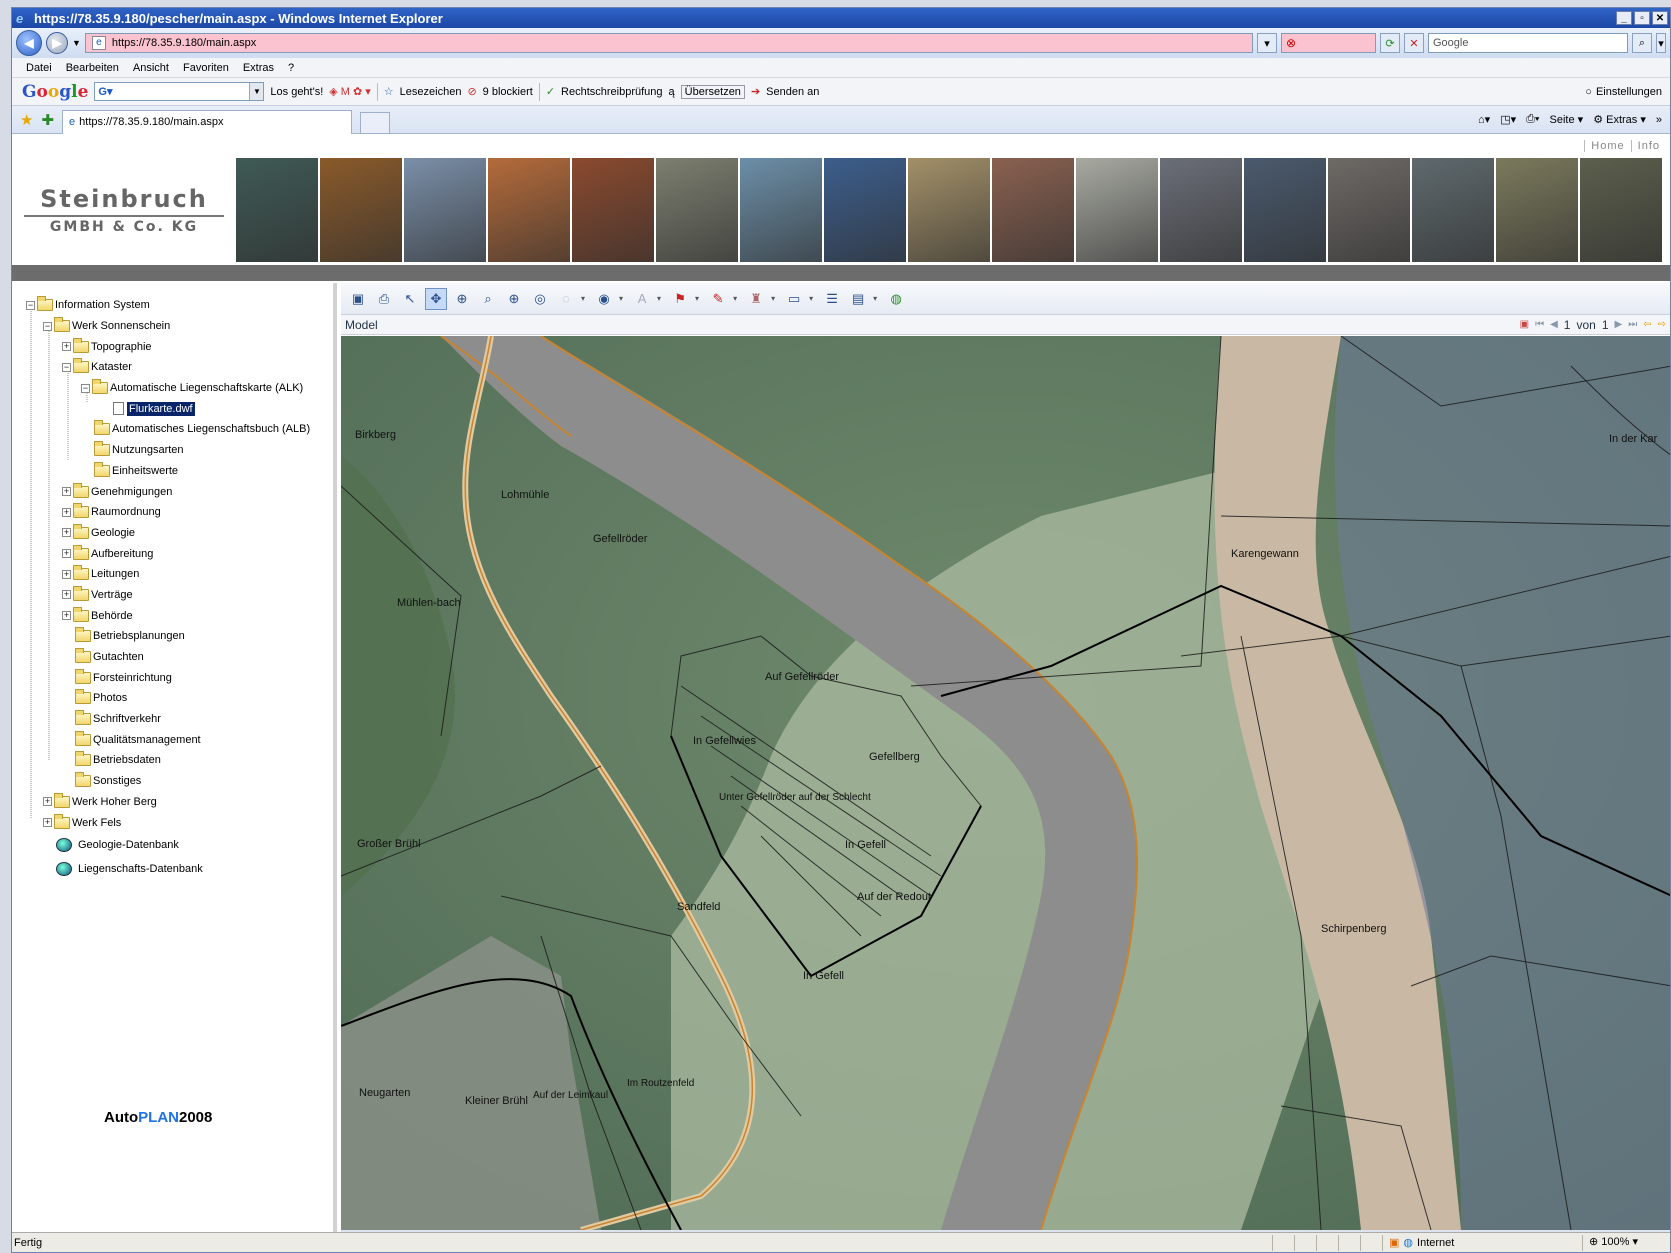 Image resolution: width=1671 pixels, height=1253 pixels. What do you see at coordinates (680, 299) in the screenshot?
I see `callout-icon: ⚑` at bounding box center [680, 299].